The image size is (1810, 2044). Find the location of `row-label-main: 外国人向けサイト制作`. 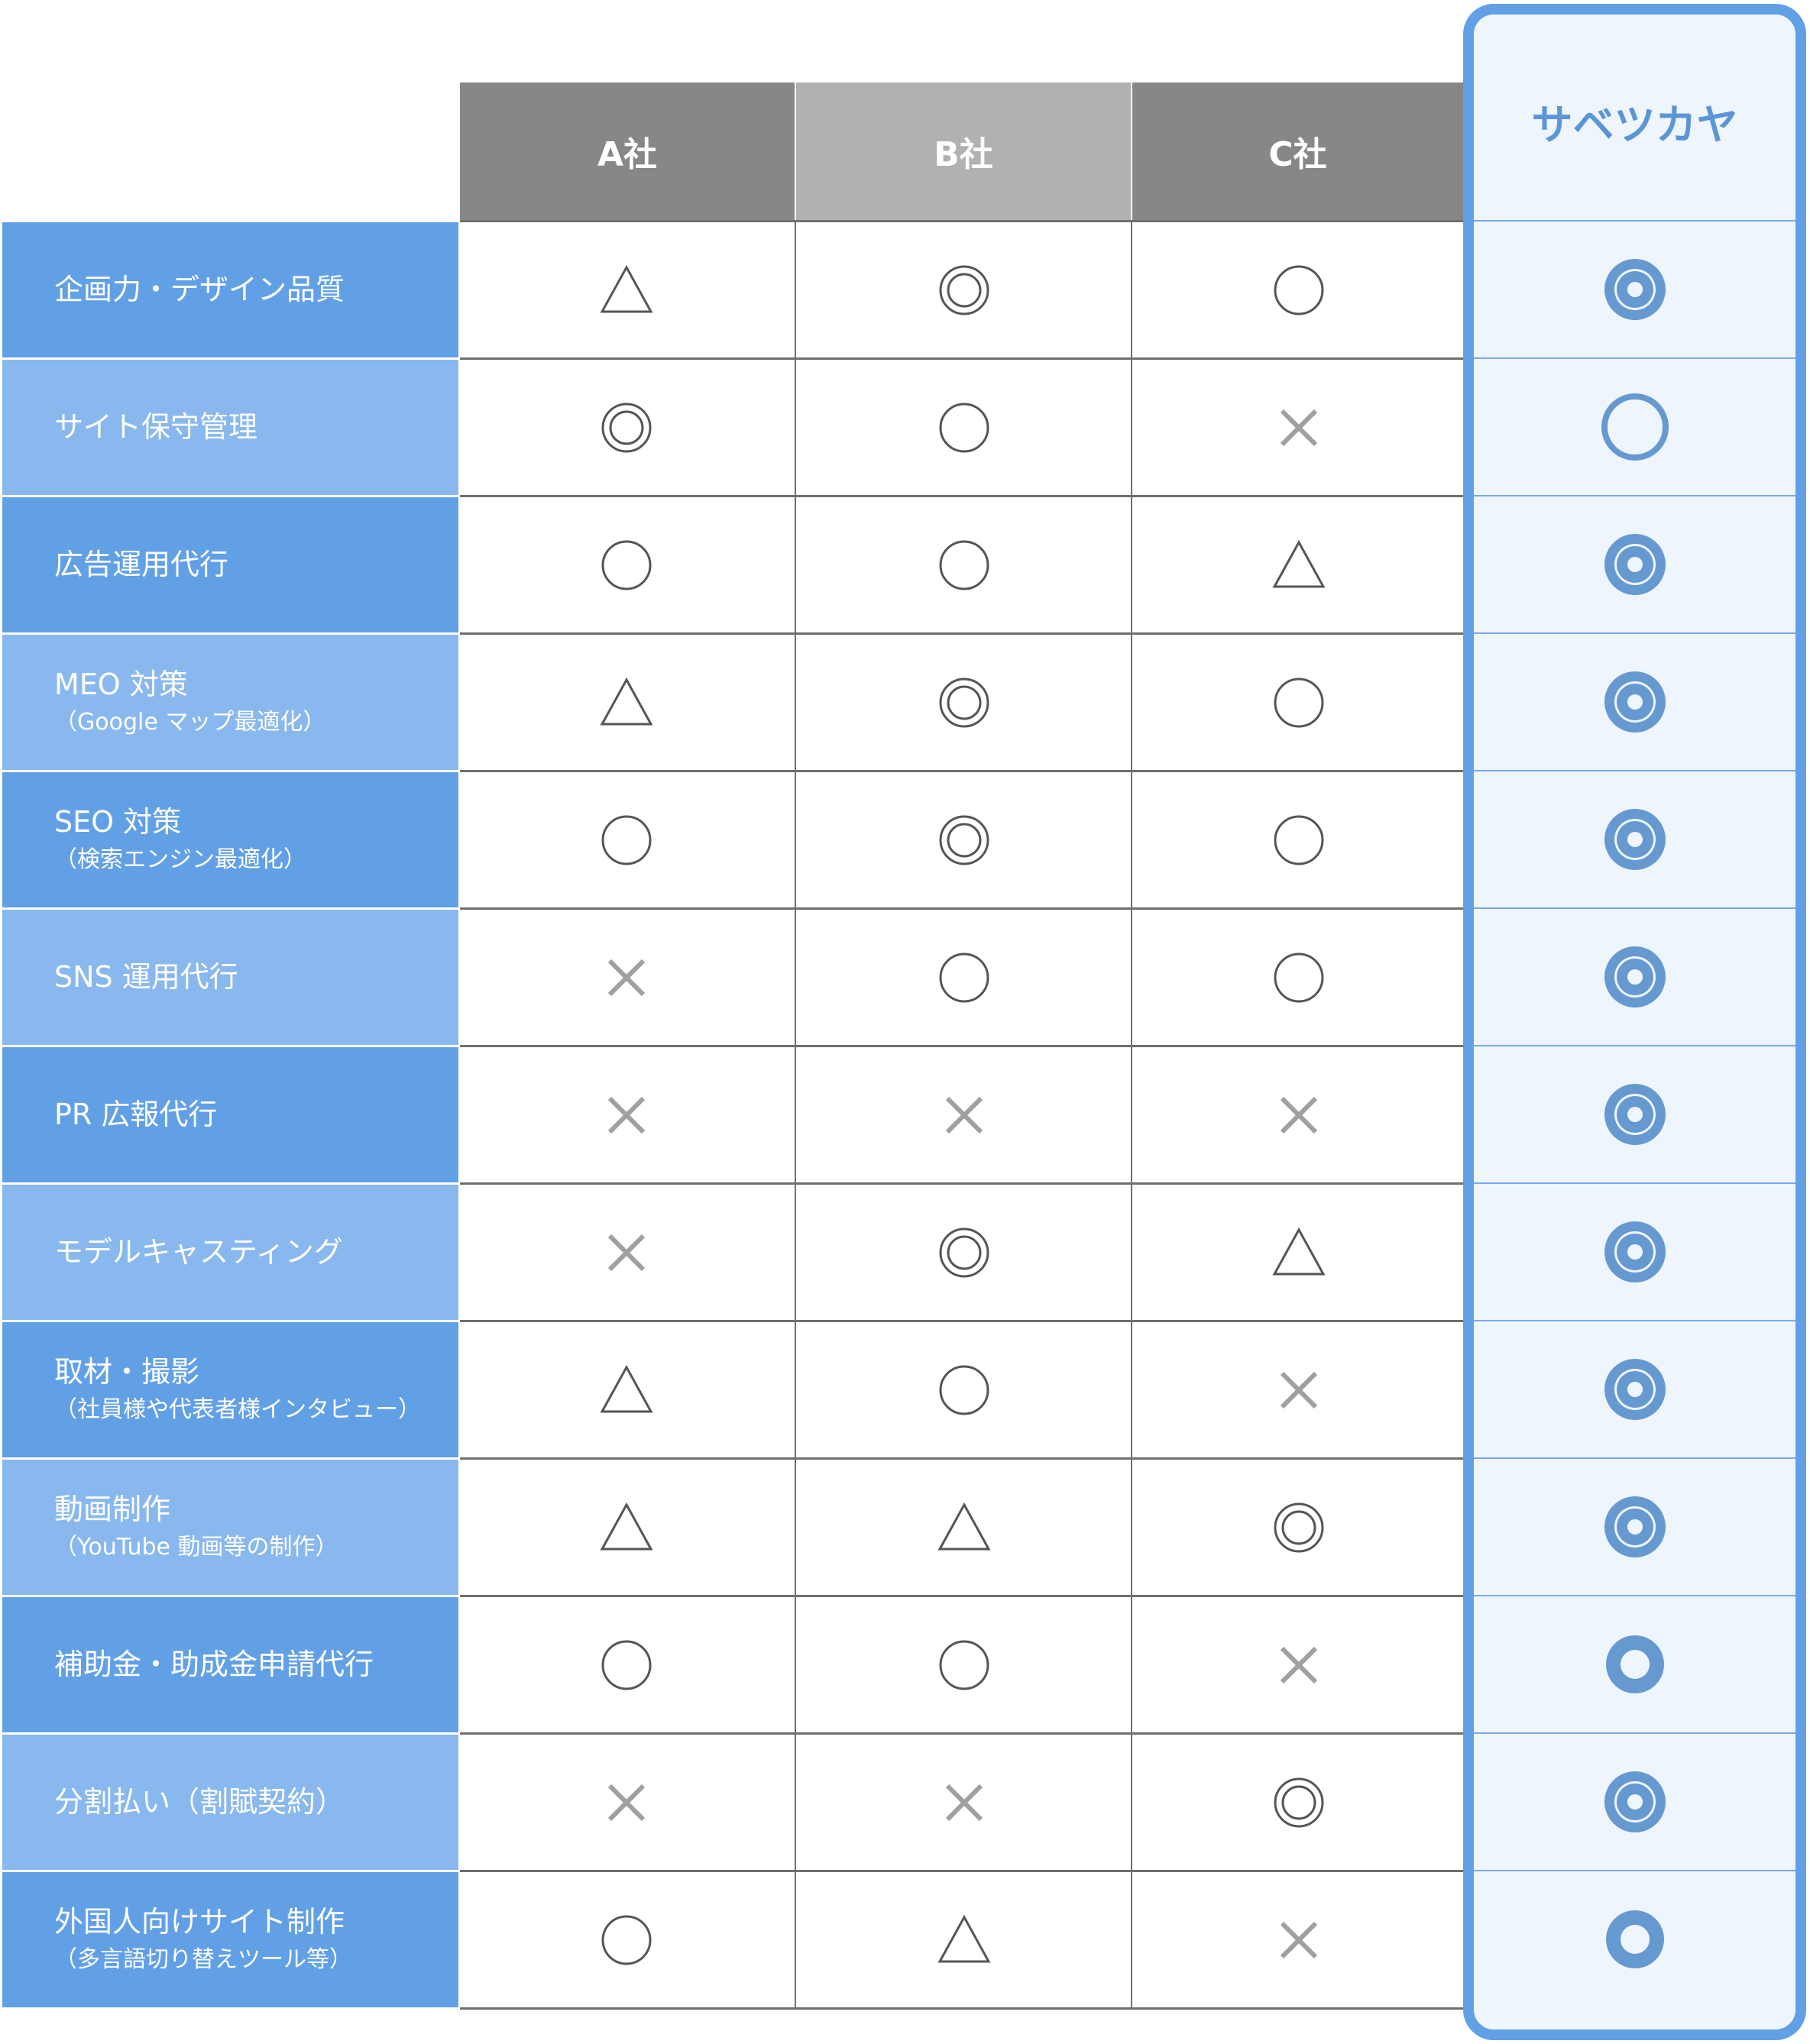

row-label-main: 外国人向けサイト制作 is located at coordinates (199, 1921).